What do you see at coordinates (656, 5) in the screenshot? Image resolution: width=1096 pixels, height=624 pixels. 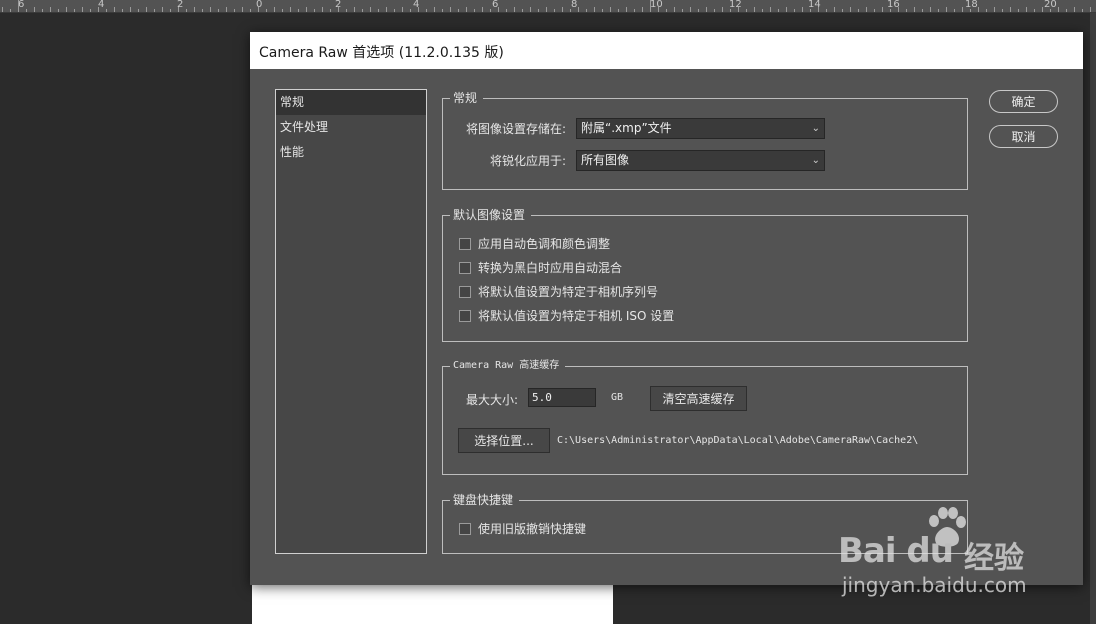 I see `ruler-label: 10` at bounding box center [656, 5].